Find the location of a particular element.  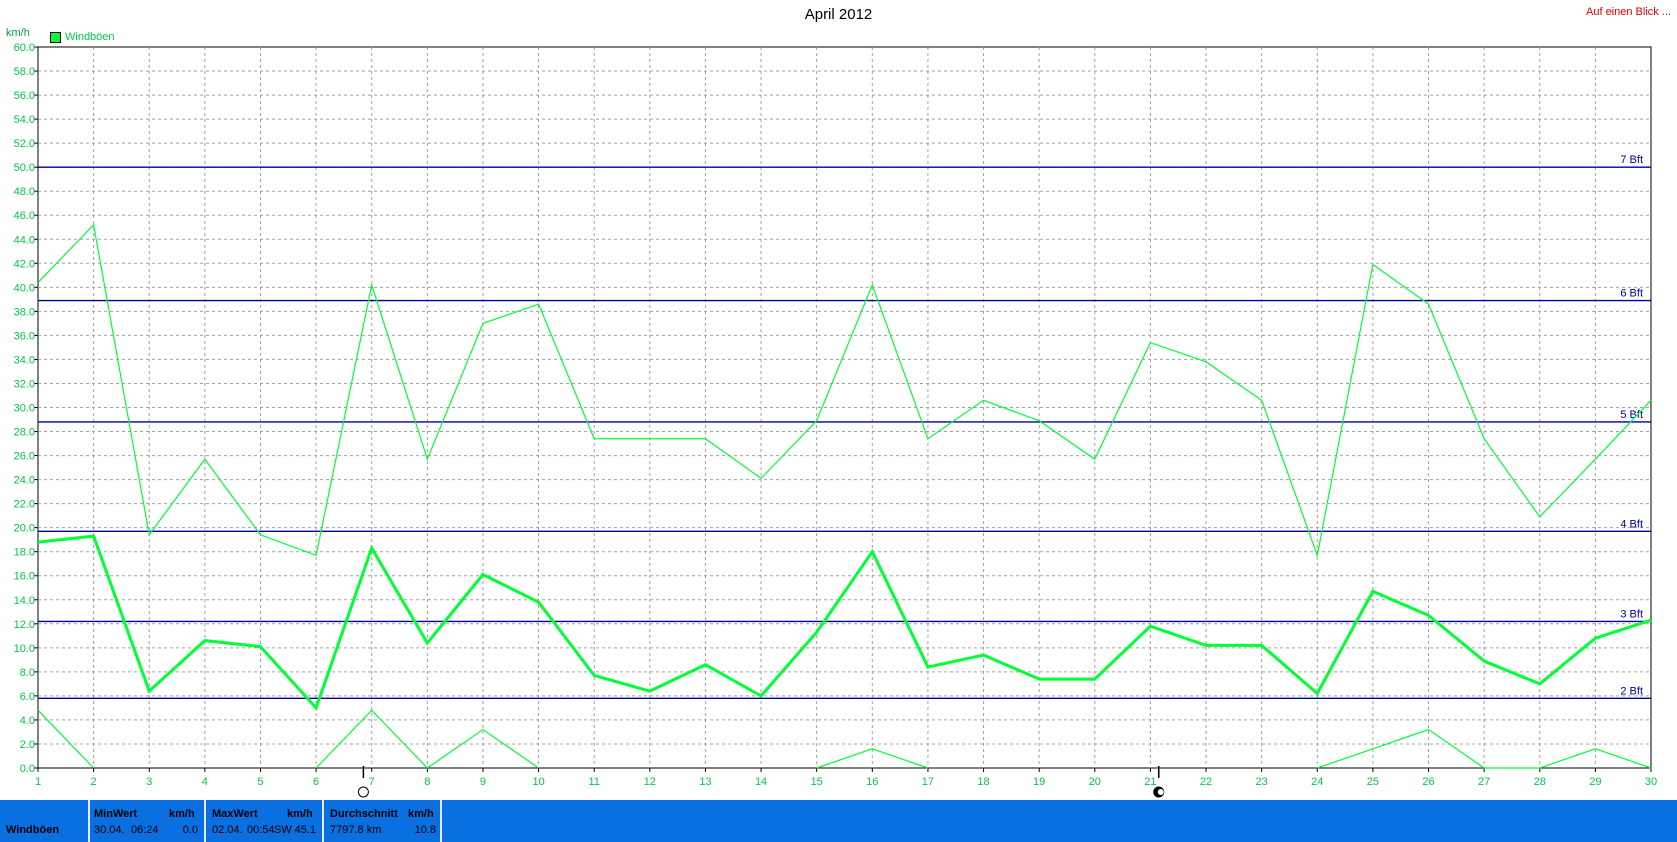

min-time: 06:24 is located at coordinates (145, 830).